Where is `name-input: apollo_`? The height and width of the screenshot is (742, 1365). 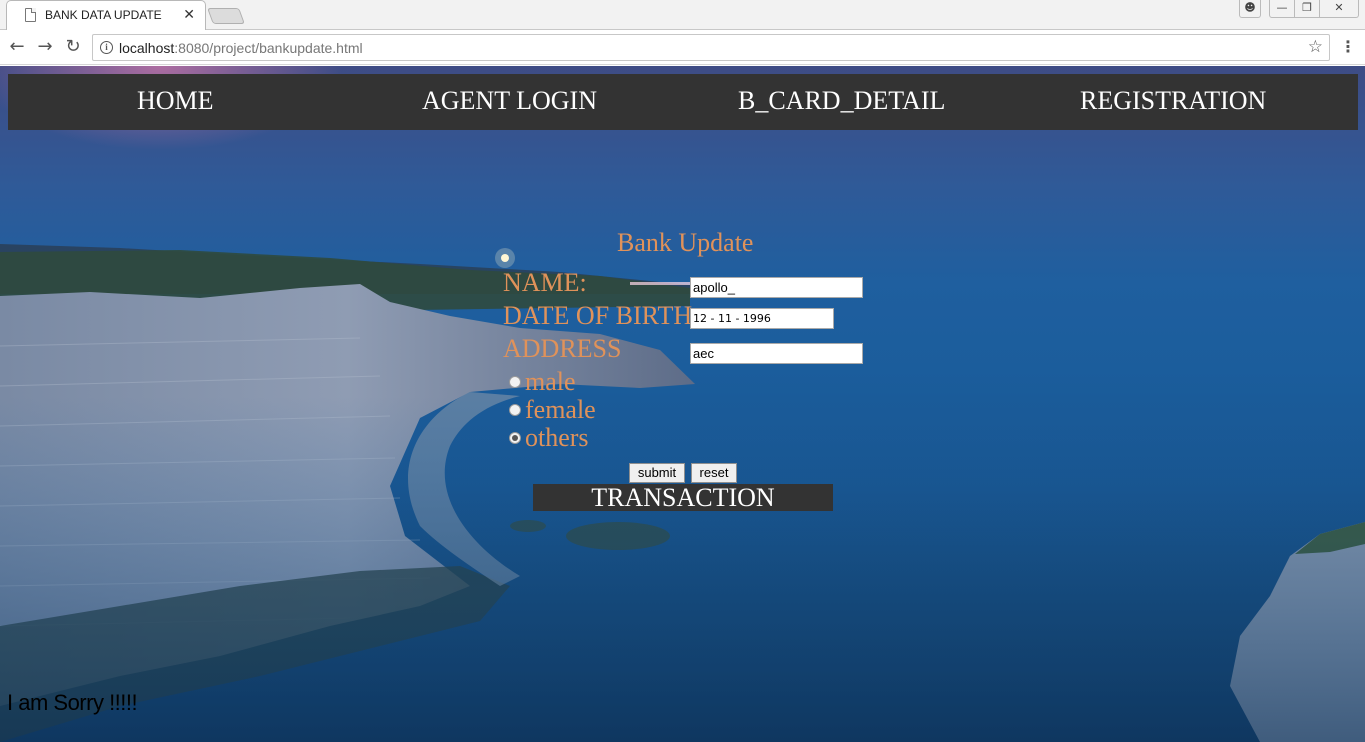 name-input: apollo_ is located at coordinates (776, 287).